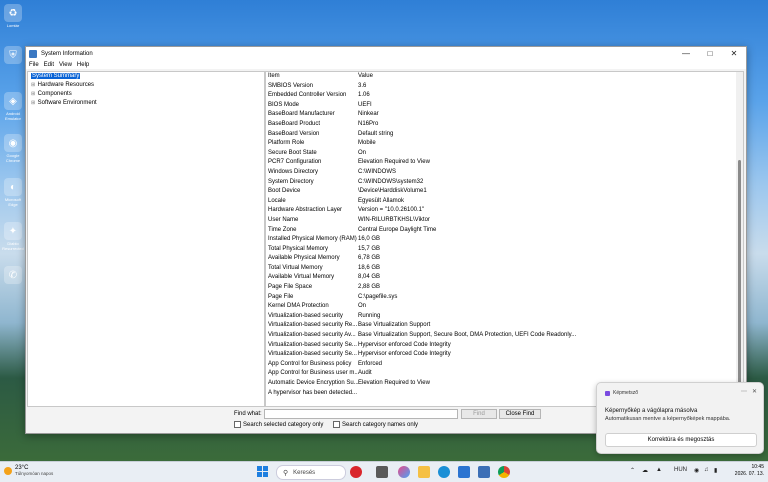 The width and height of the screenshot is (768, 482). What do you see at coordinates (301, 114) in the screenshot?
I see `row-item: BaseBoard Manufacturer` at bounding box center [301, 114].